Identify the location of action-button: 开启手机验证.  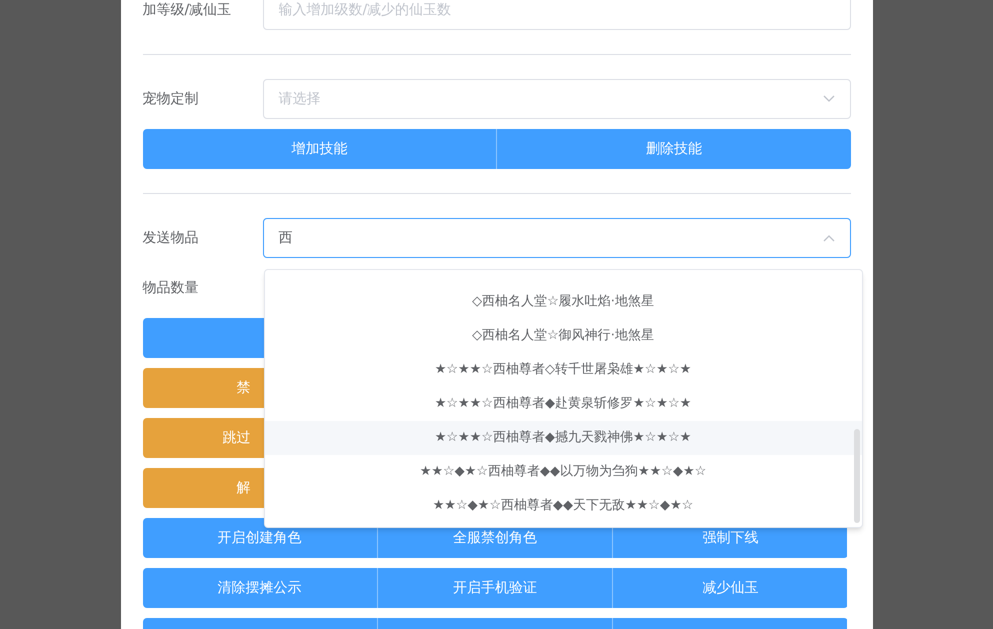
(494, 588).